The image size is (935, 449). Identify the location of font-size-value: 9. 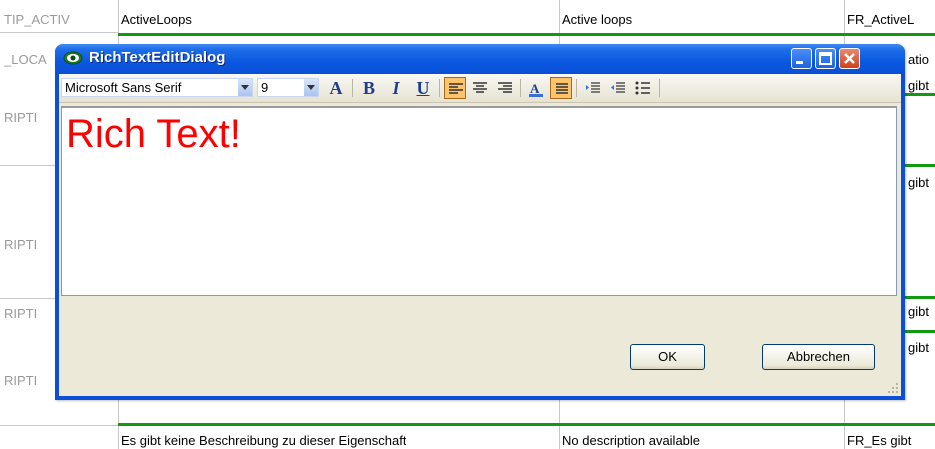
(265, 87).